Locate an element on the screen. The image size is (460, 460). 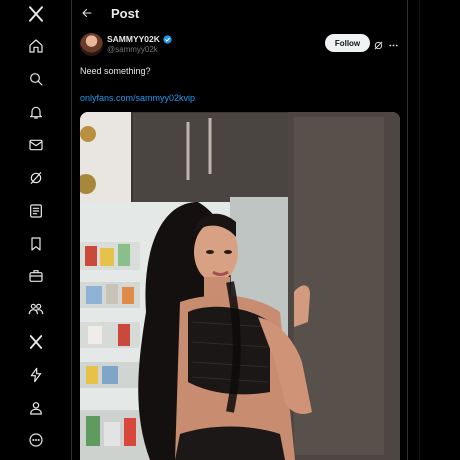
home-icon is located at coordinates (36, 46).